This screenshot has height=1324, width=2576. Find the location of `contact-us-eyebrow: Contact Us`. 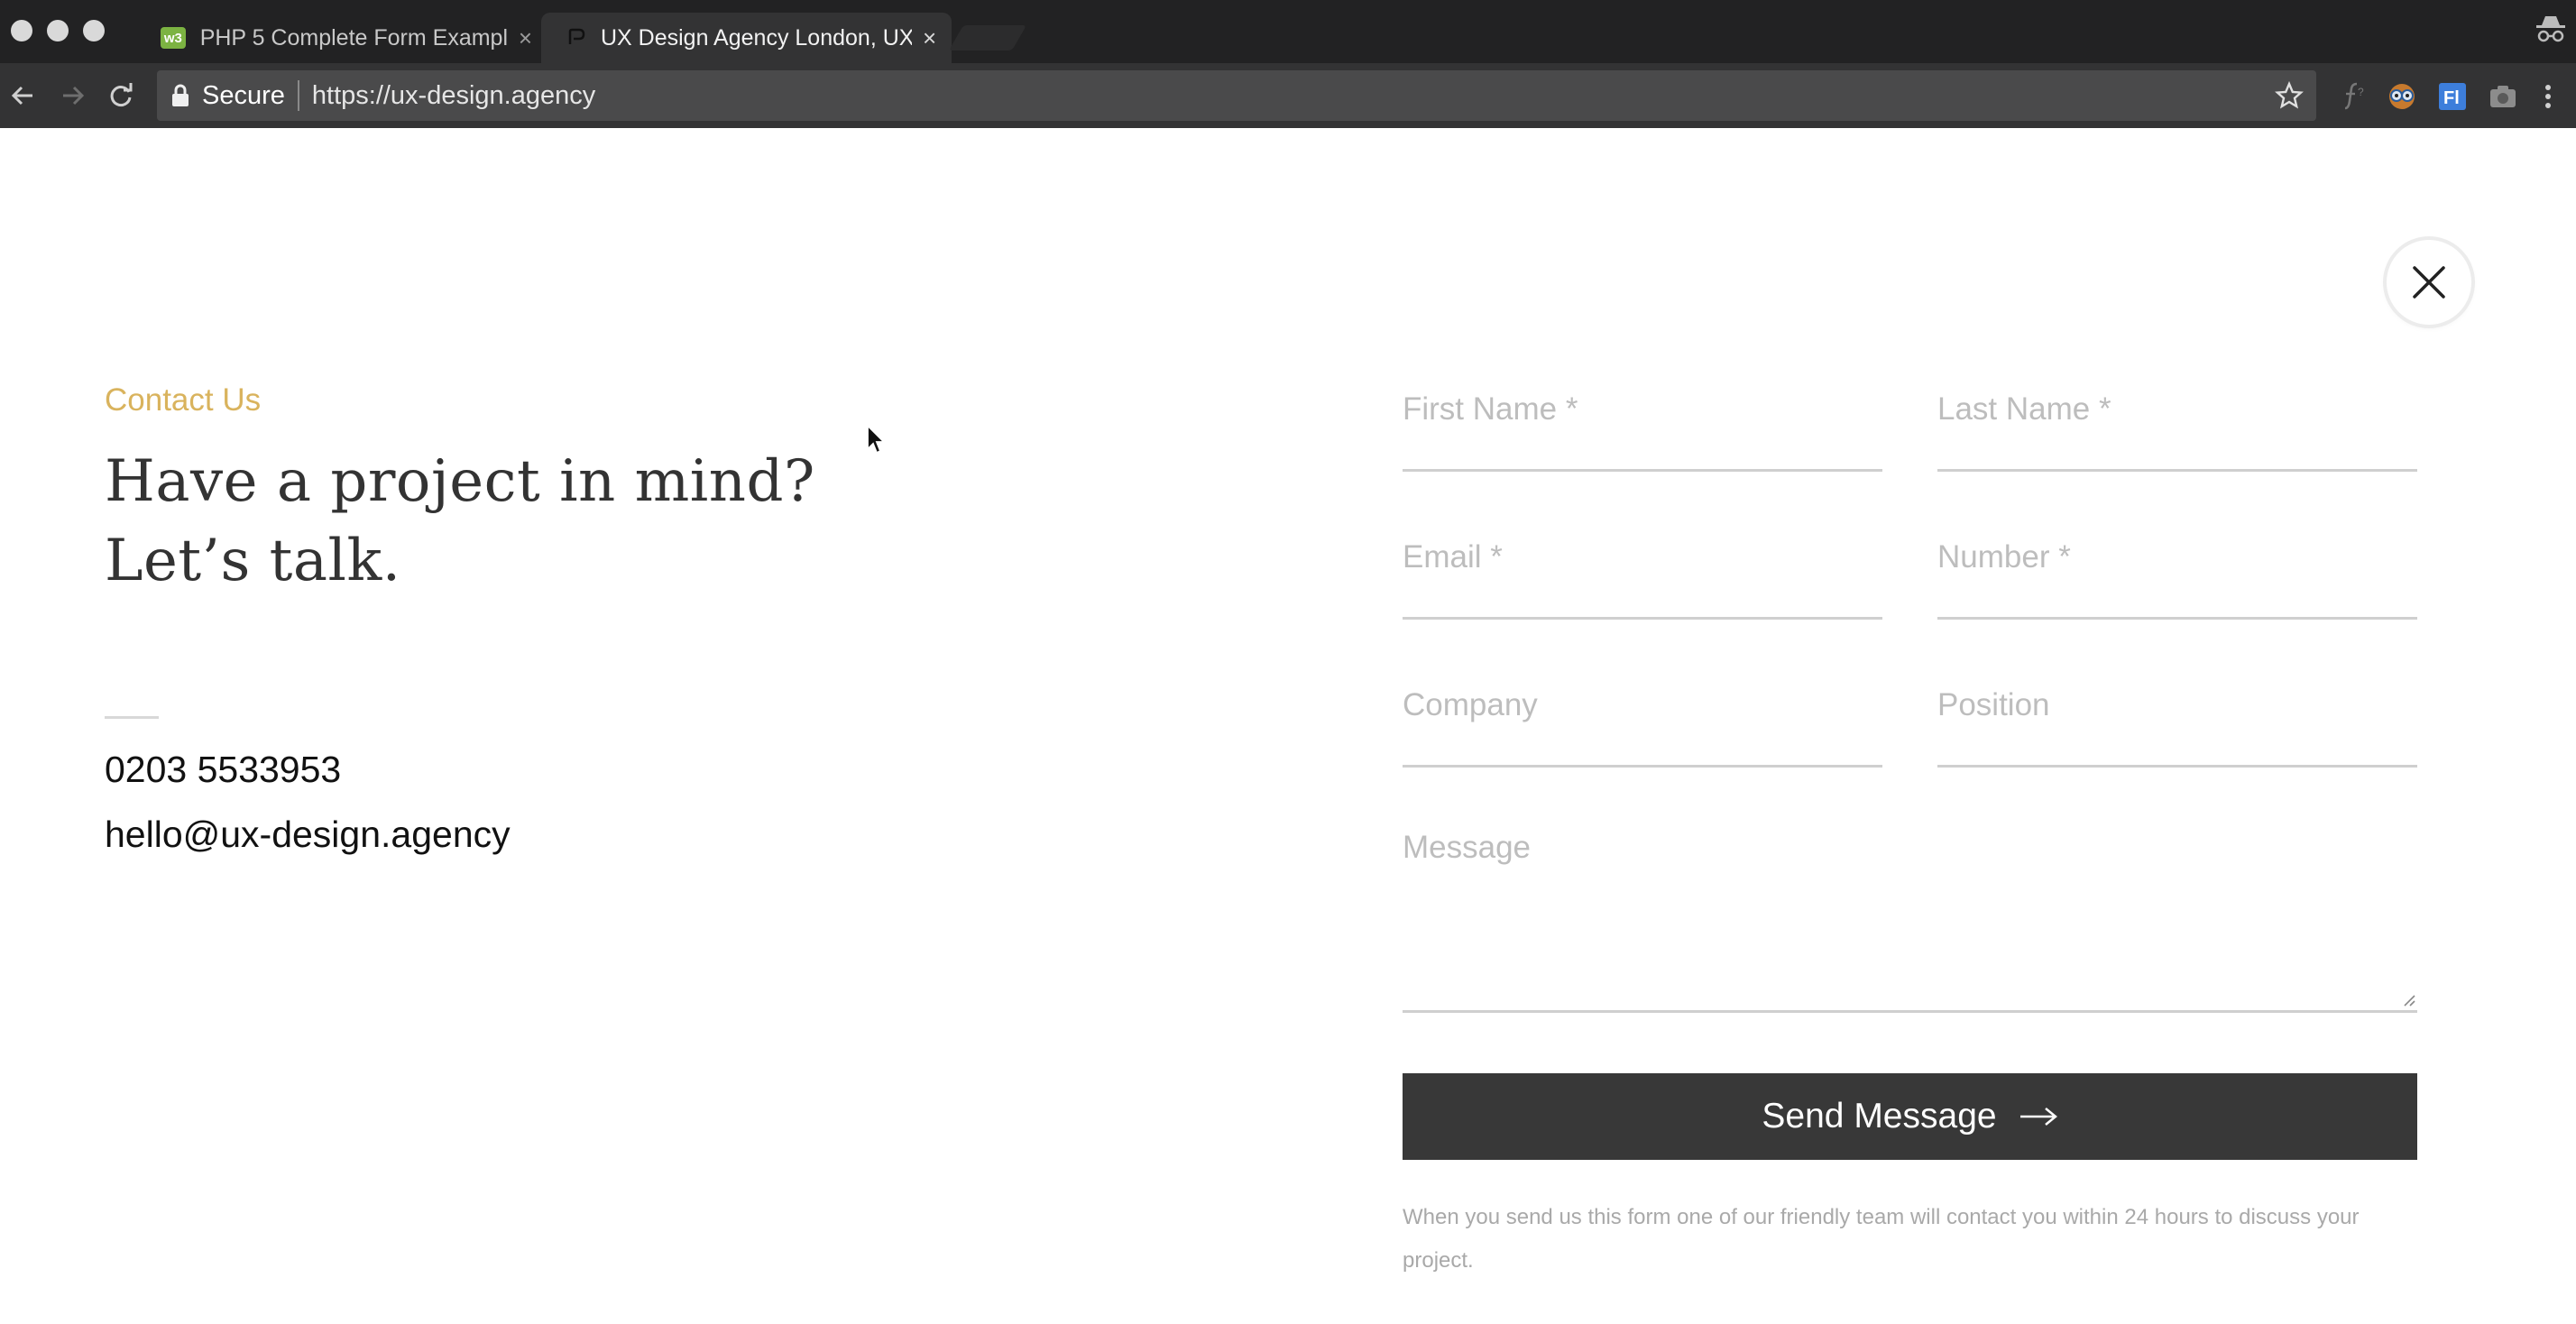

contact-us-eyebrow: Contact Us is located at coordinates (184, 400).